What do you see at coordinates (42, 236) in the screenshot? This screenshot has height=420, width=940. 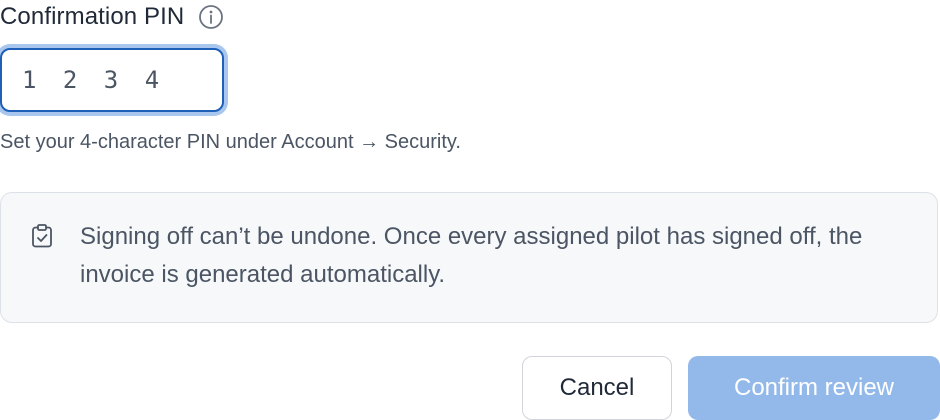 I see `clipboard-check-icon` at bounding box center [42, 236].